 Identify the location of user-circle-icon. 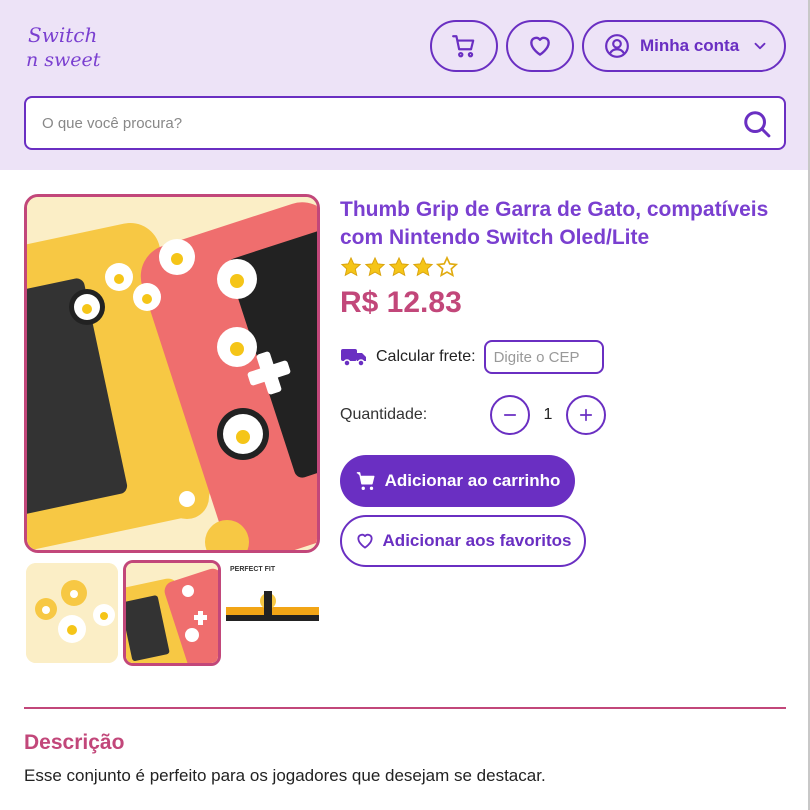
(617, 46).